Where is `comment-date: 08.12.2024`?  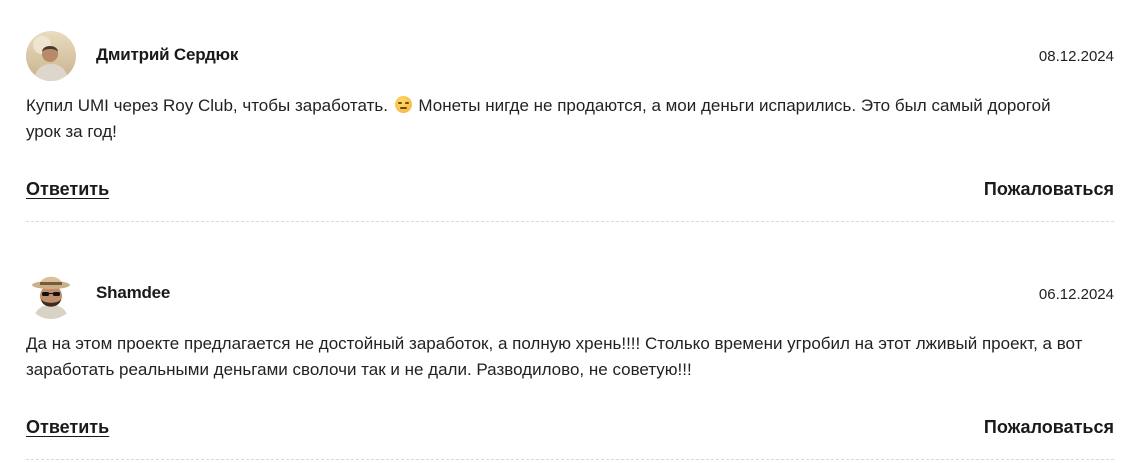 comment-date: 08.12.2024 is located at coordinates (1076, 56).